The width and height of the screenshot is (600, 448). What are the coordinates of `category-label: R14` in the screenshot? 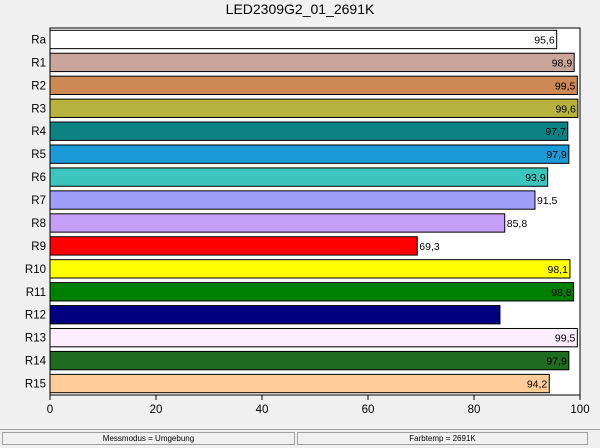 It's located at (36, 362).